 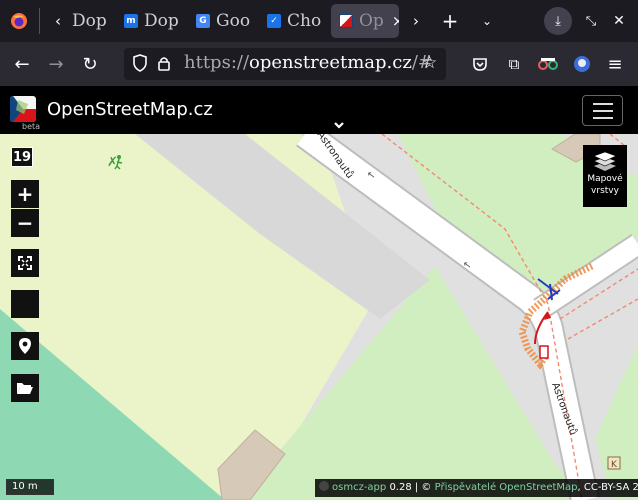 I want to click on forward-icon: →, so click(x=56, y=64).